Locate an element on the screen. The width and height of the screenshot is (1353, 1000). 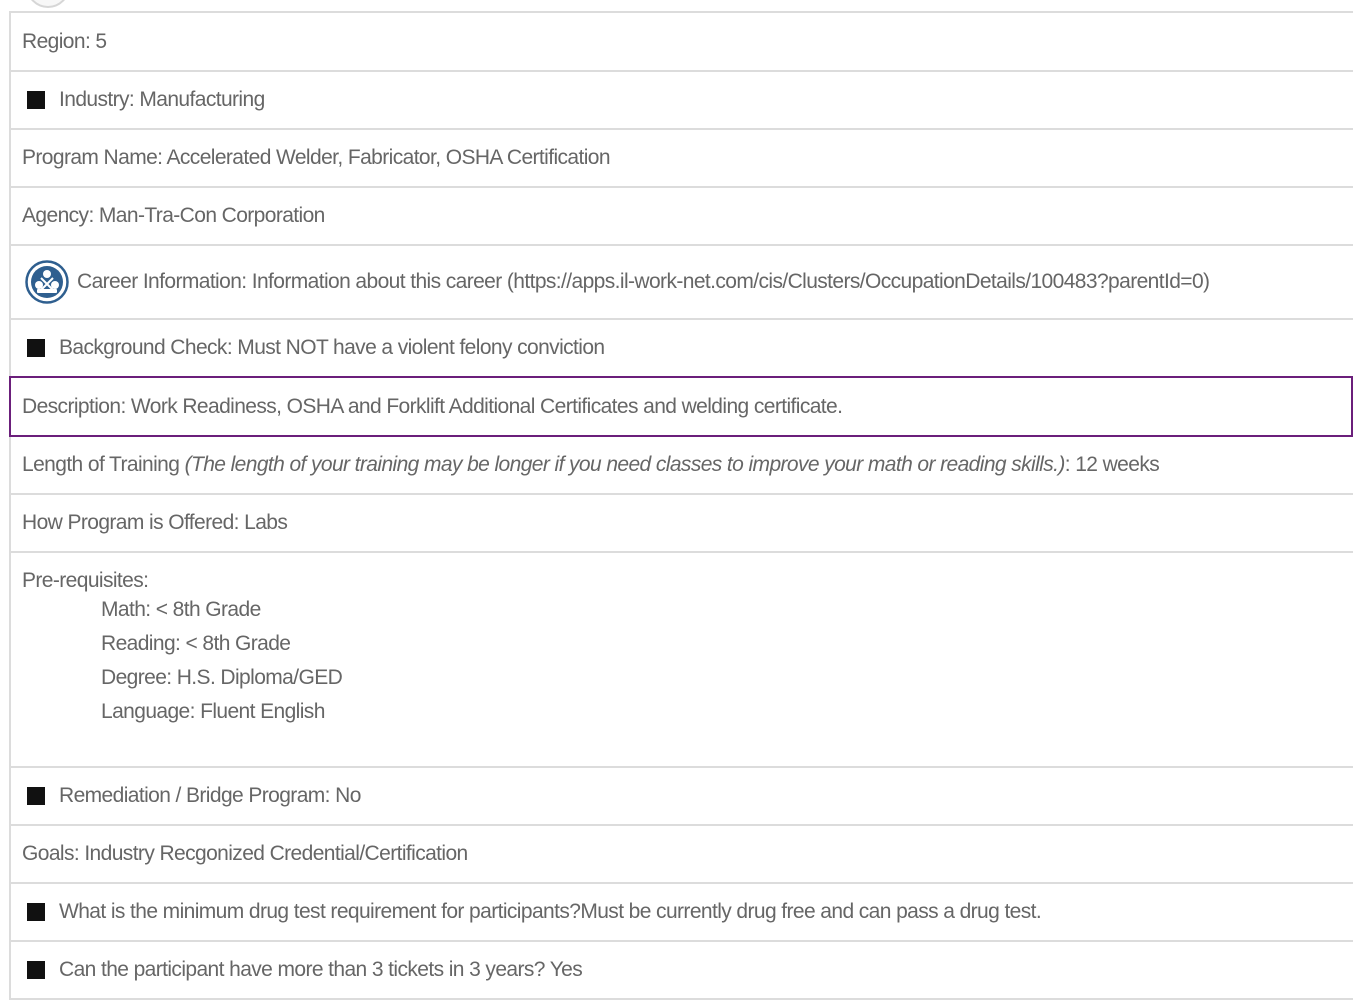
prereq-math: Math: < 8th Grade is located at coordinates (181, 609).